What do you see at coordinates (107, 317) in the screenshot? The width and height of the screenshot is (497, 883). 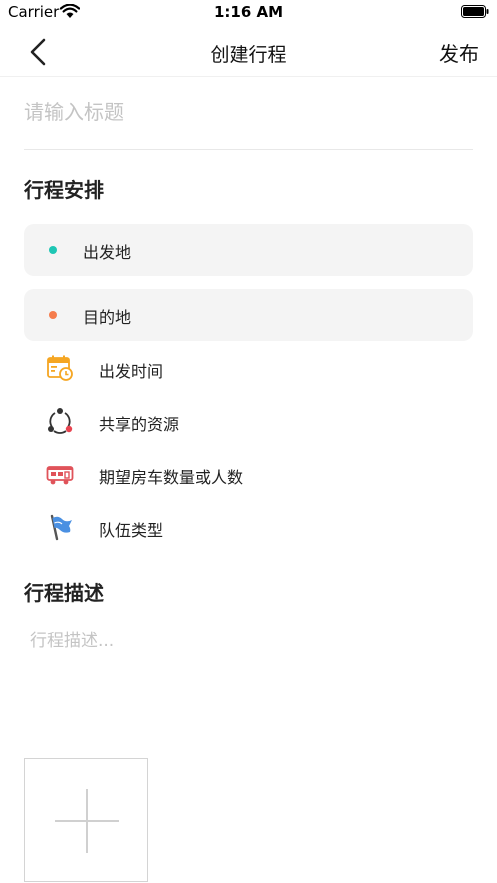 I see `destination-label: 目的地` at bounding box center [107, 317].